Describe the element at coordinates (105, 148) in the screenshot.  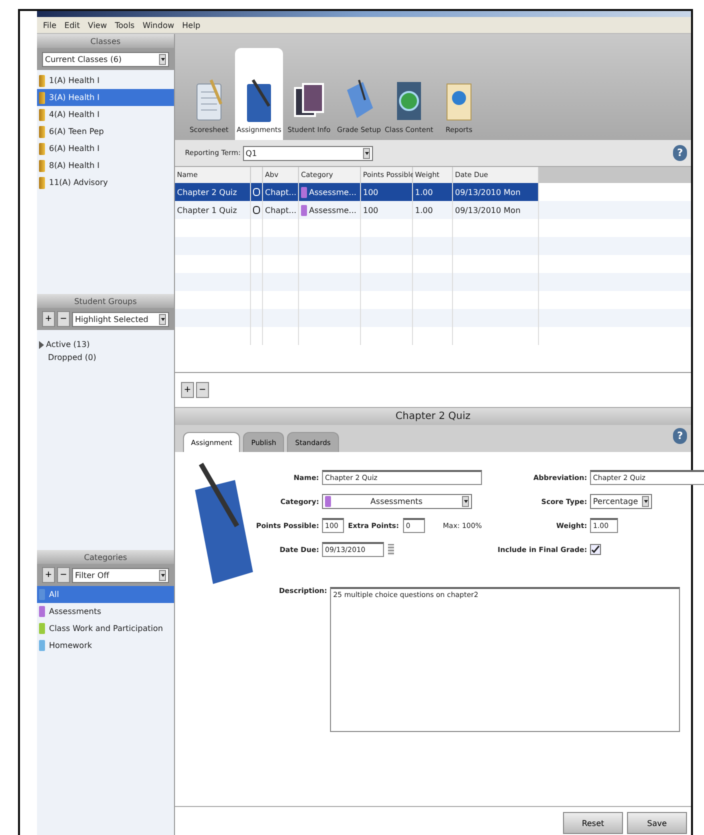
I see `class-item: 6(A) Health I` at that location.